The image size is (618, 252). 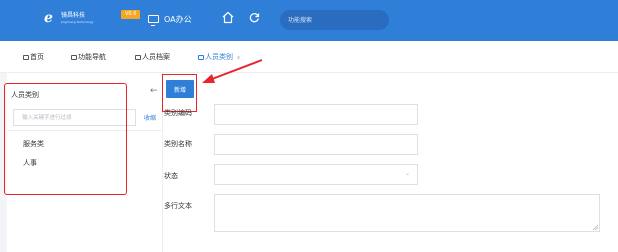 What do you see at coordinates (407, 173) in the screenshot?
I see `chevron-down-icon: ⌄` at bounding box center [407, 173].